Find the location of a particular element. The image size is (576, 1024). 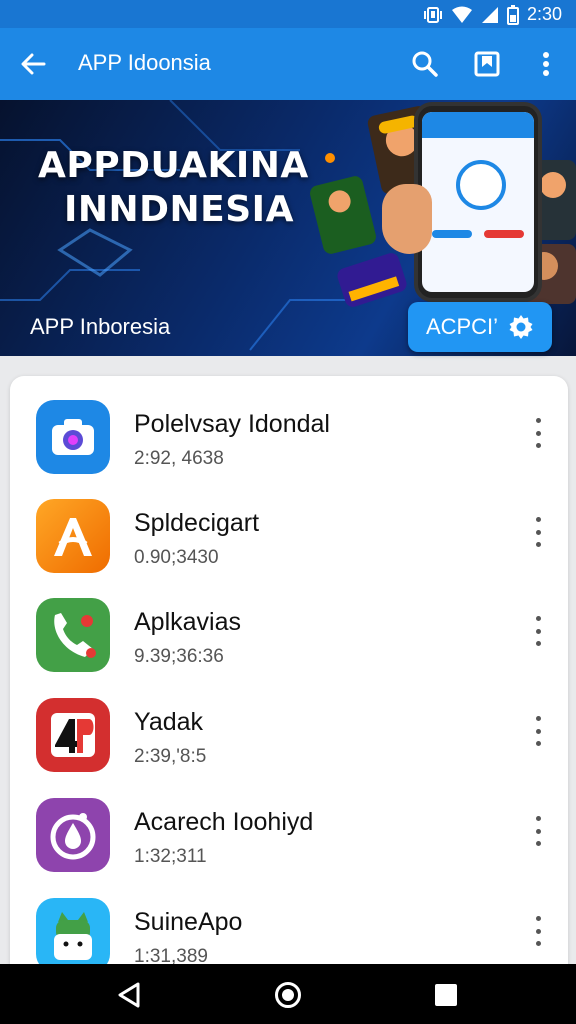

camera-icon is located at coordinates (73, 437).